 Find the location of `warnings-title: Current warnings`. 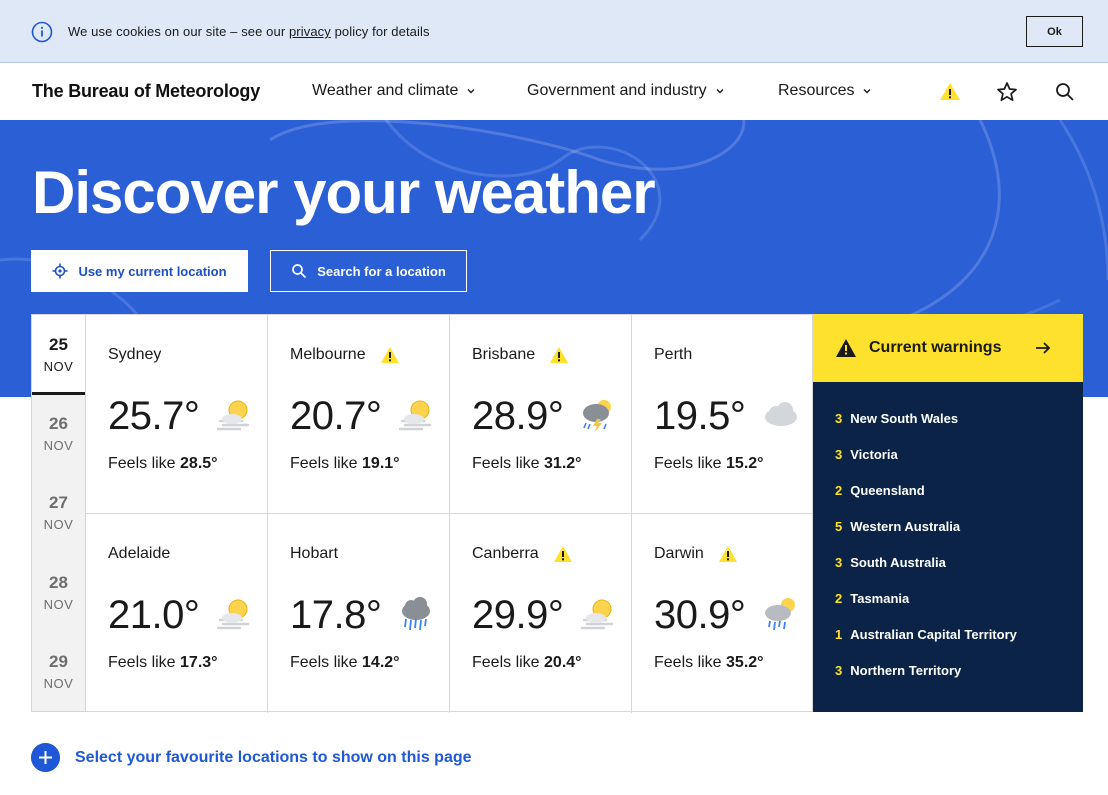

warnings-title: Current warnings is located at coordinates (935, 347).